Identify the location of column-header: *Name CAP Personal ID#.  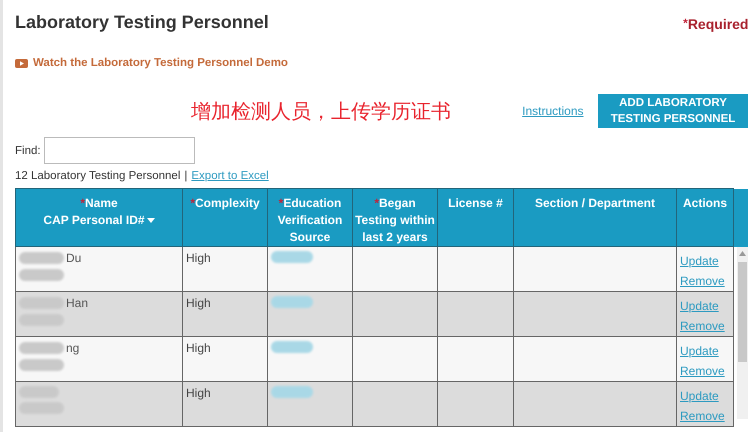
(99, 217).